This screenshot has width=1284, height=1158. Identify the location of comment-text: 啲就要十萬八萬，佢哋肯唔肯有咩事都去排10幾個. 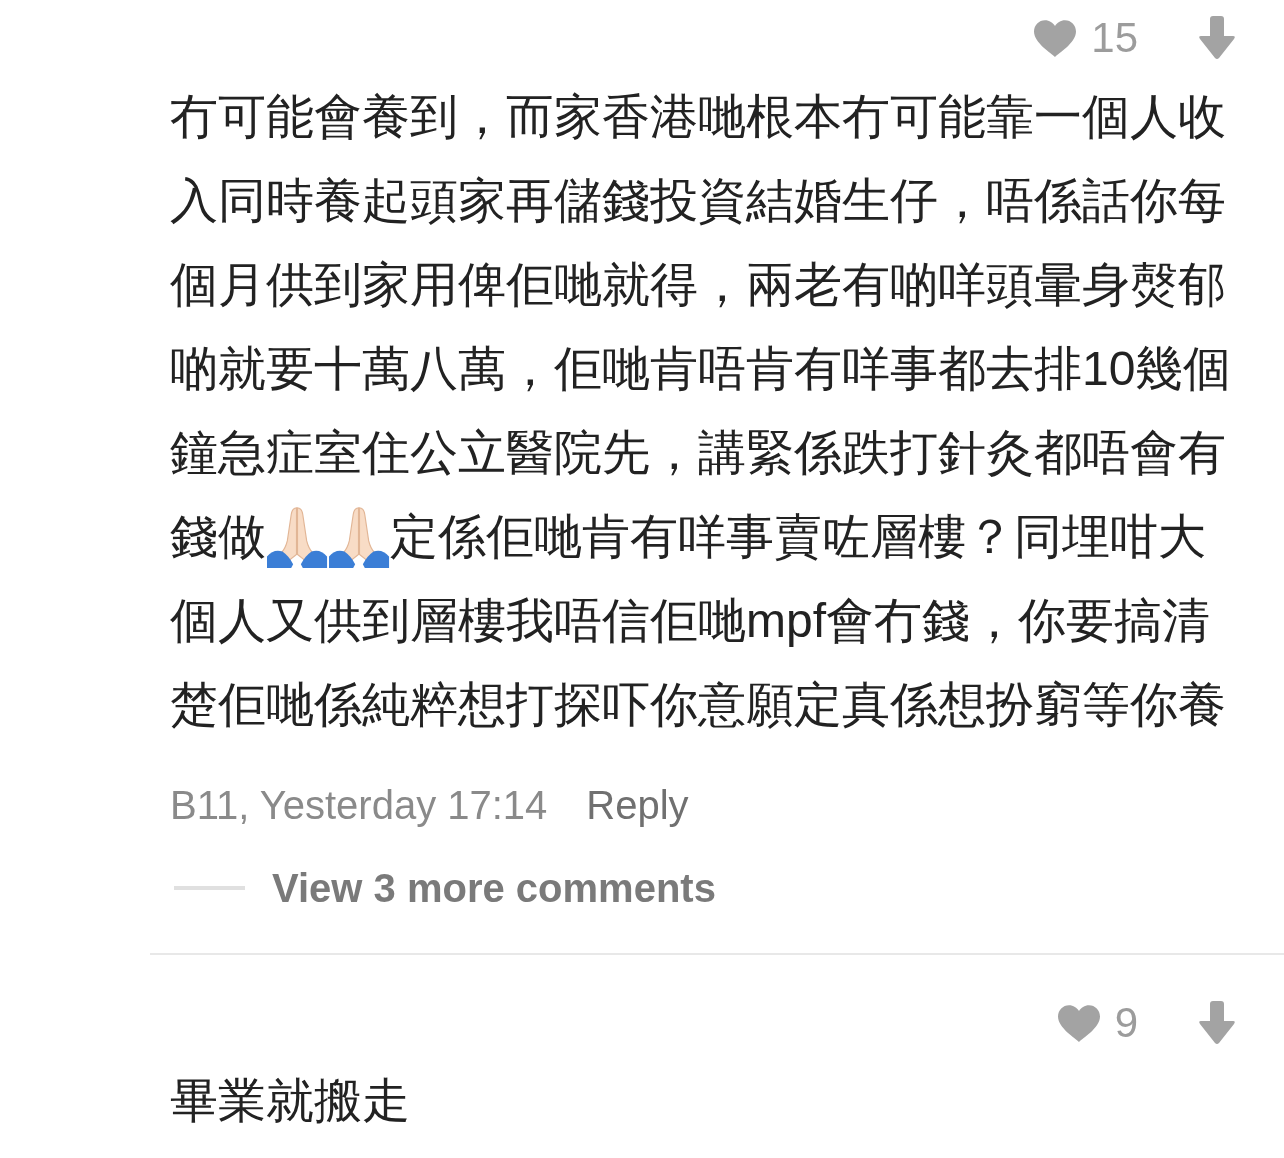
(701, 369).